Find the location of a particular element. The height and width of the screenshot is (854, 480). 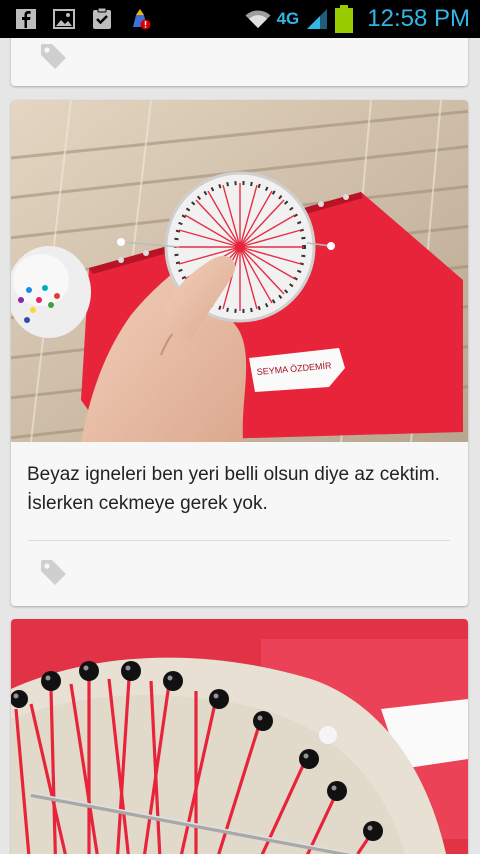

system-status: 4G 12:58 PM is located at coordinates (362, 19).